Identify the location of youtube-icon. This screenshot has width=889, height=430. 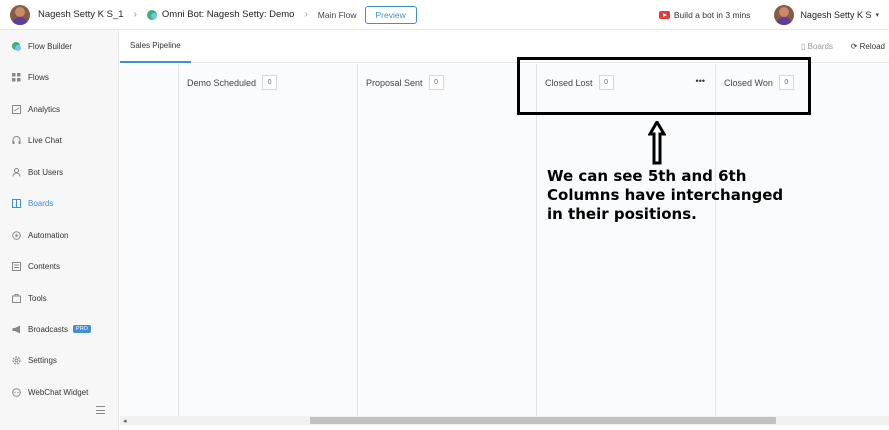
(664, 15).